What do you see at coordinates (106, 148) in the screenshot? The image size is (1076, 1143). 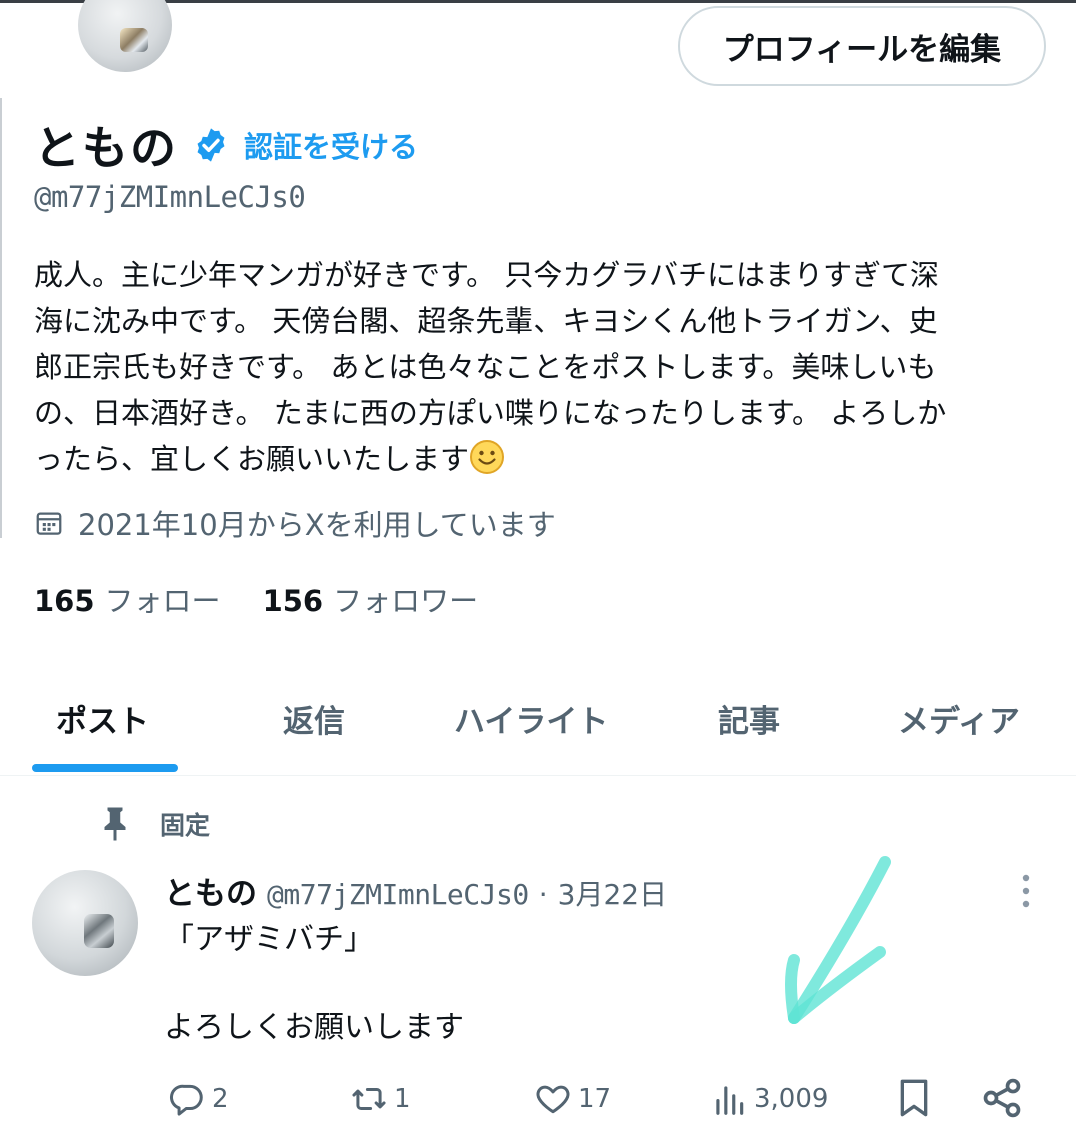 I see `display-name: ともの` at bounding box center [106, 148].